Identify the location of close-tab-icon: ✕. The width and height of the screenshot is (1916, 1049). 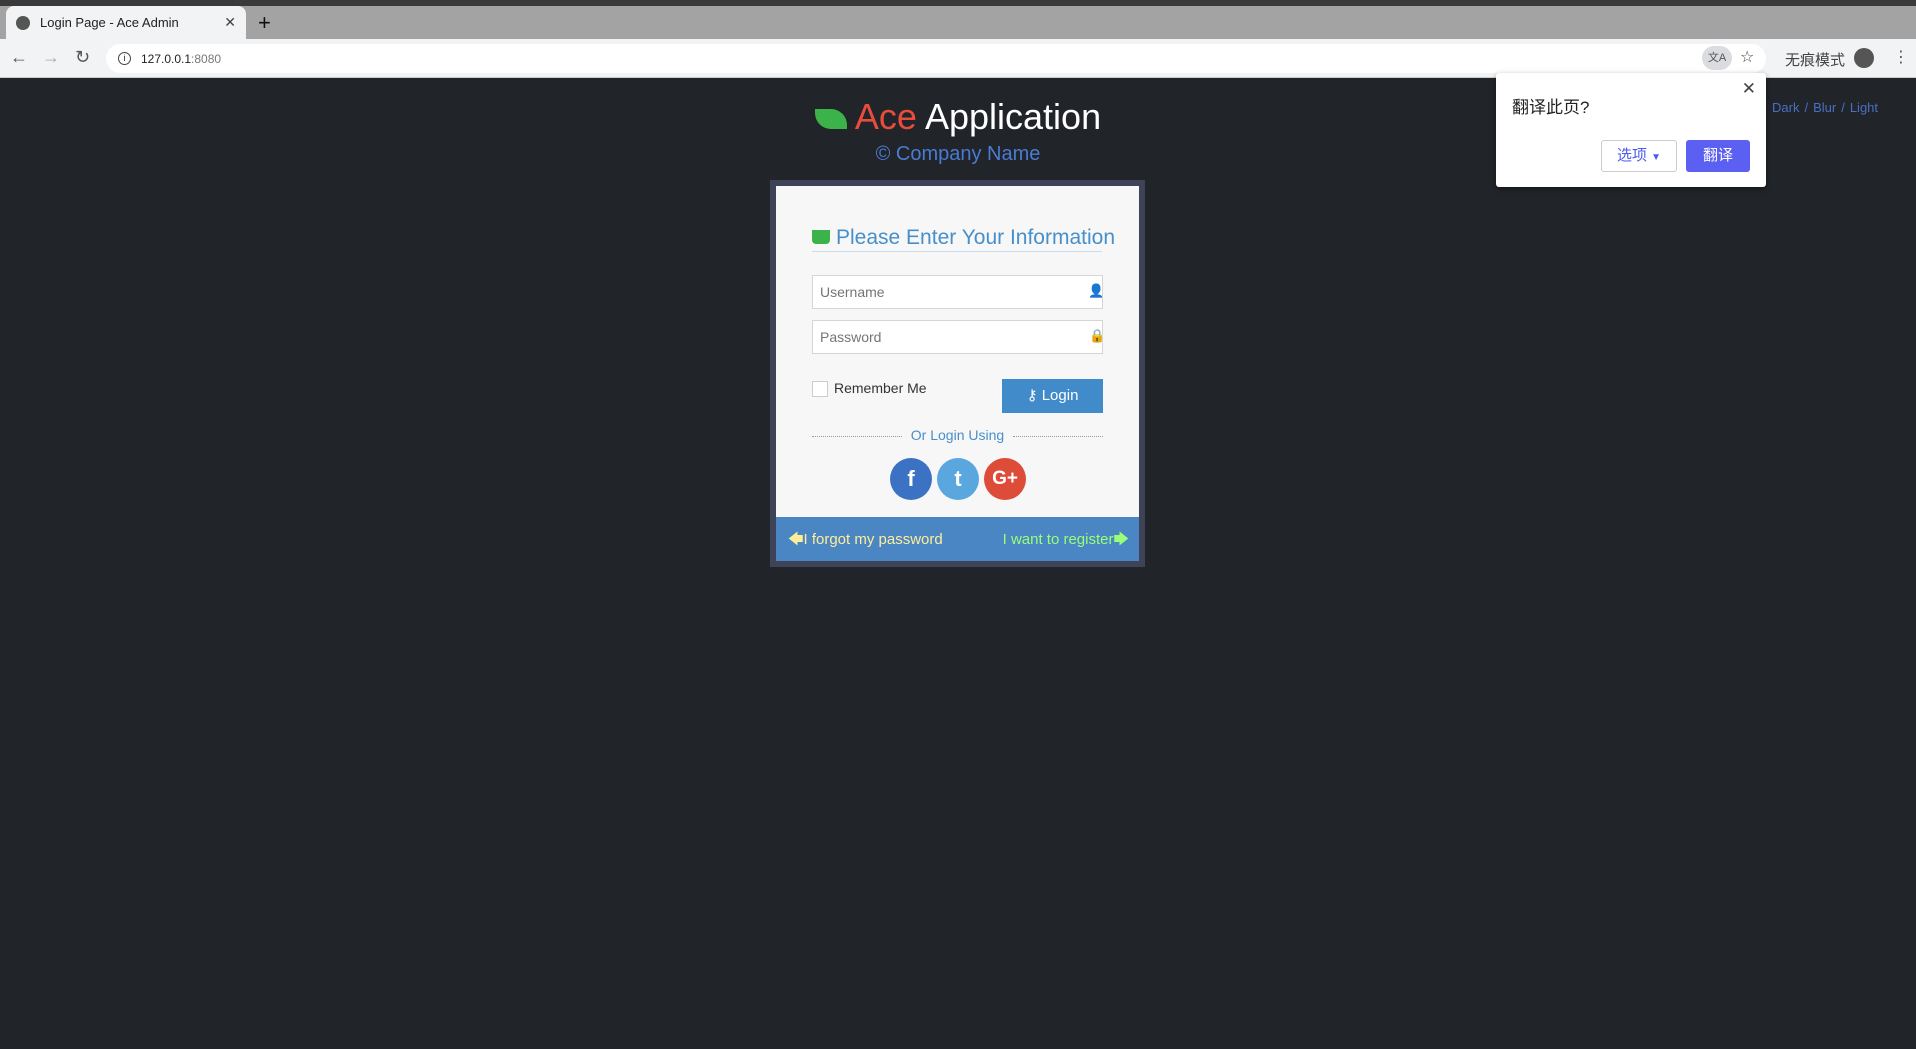
(230, 22).